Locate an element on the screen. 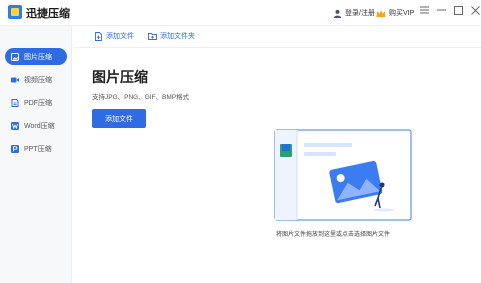  sidebar-item-label: PDF压缩 is located at coordinates (38, 103).